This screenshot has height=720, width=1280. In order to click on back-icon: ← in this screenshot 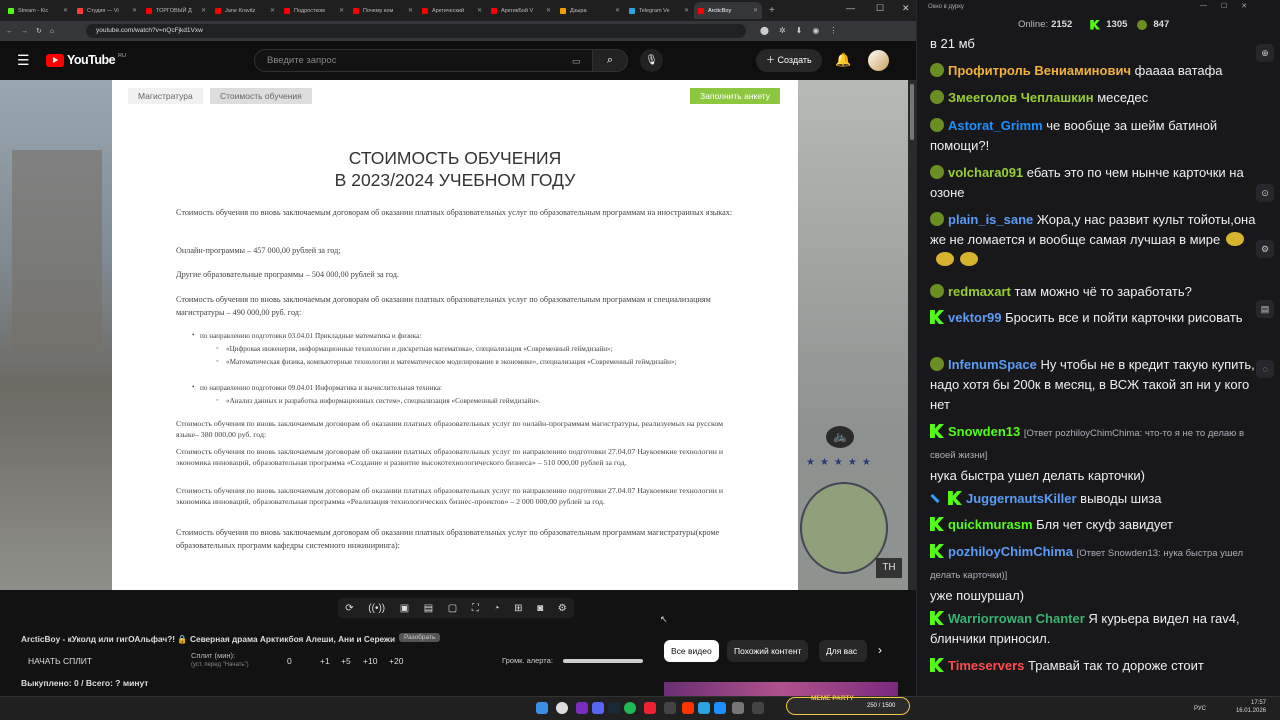, I will do `click(9, 31)`.